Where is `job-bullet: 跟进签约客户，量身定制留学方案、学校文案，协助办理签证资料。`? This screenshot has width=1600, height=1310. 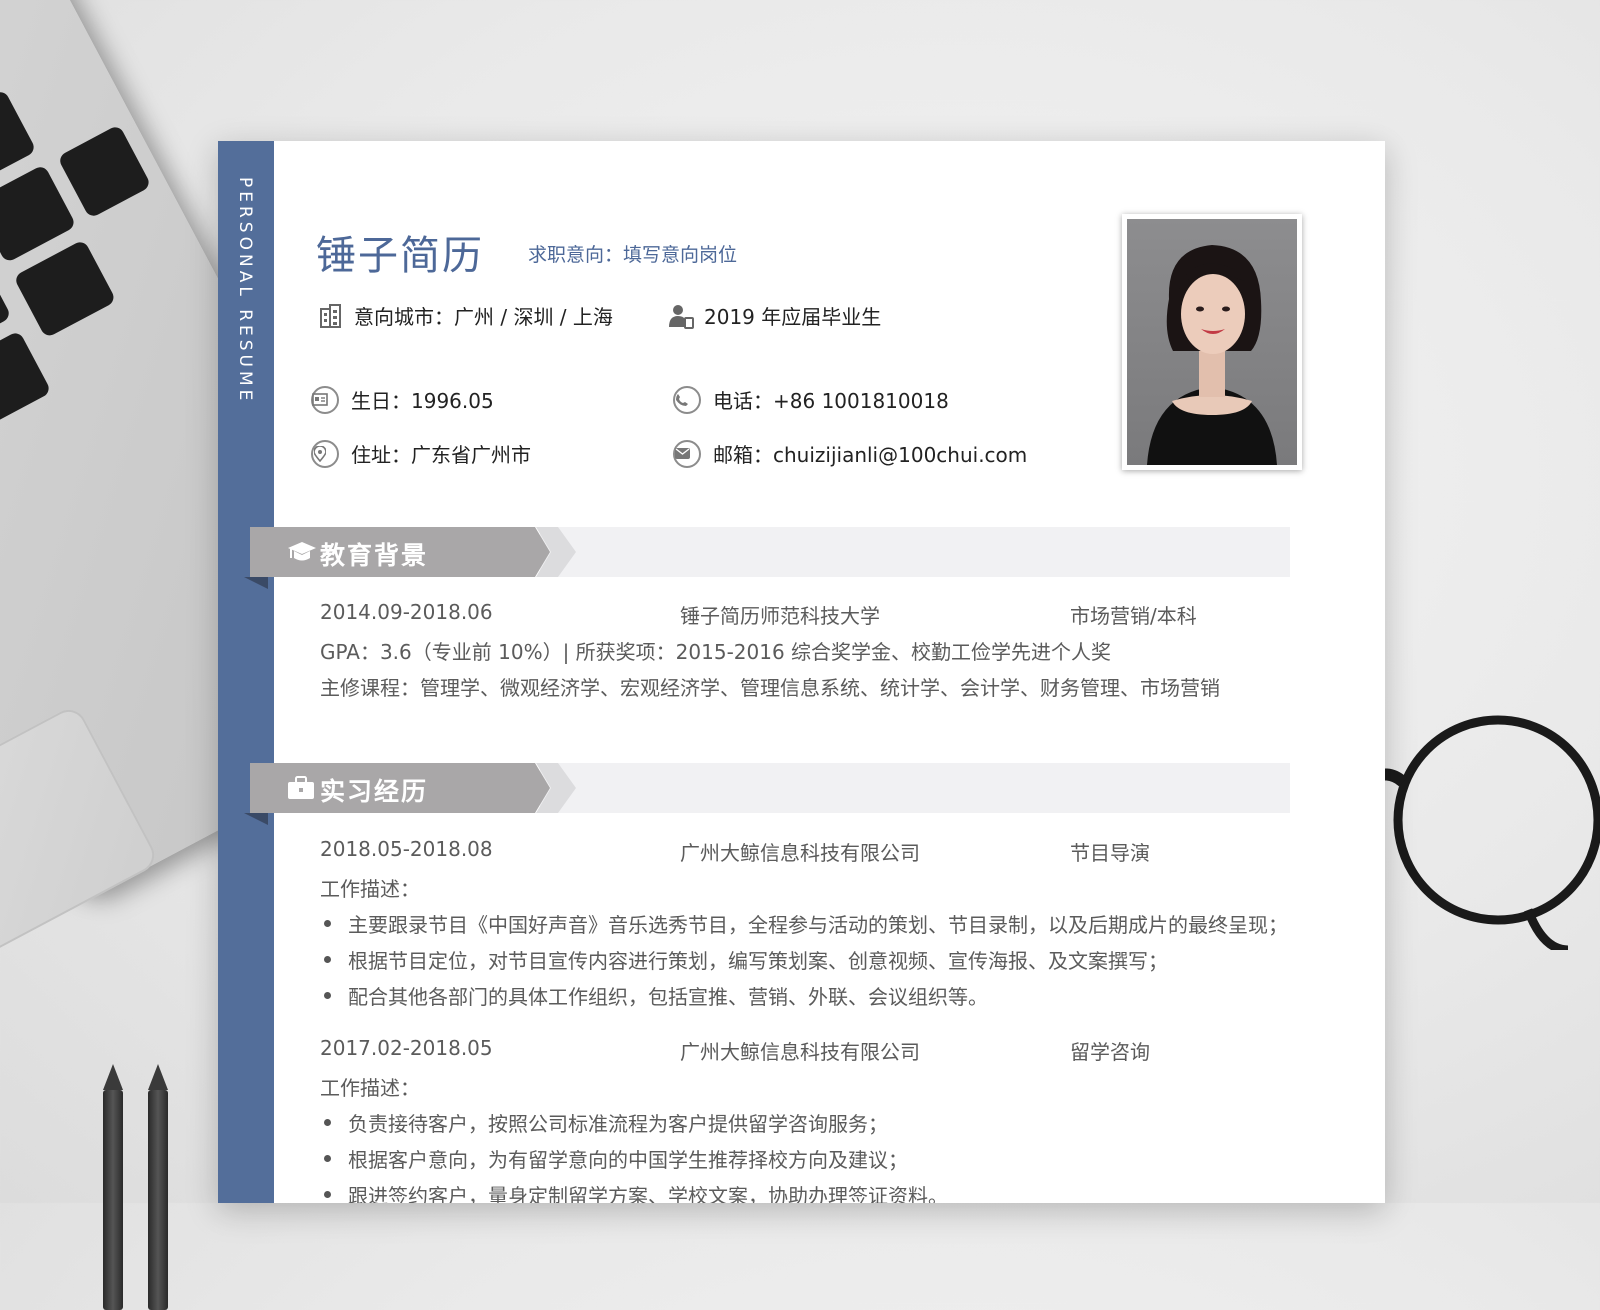
job-bullet: 跟进签约客户，量身定制留学方案、学校文案，协助办理签证资料。 is located at coordinates (634, 1191).